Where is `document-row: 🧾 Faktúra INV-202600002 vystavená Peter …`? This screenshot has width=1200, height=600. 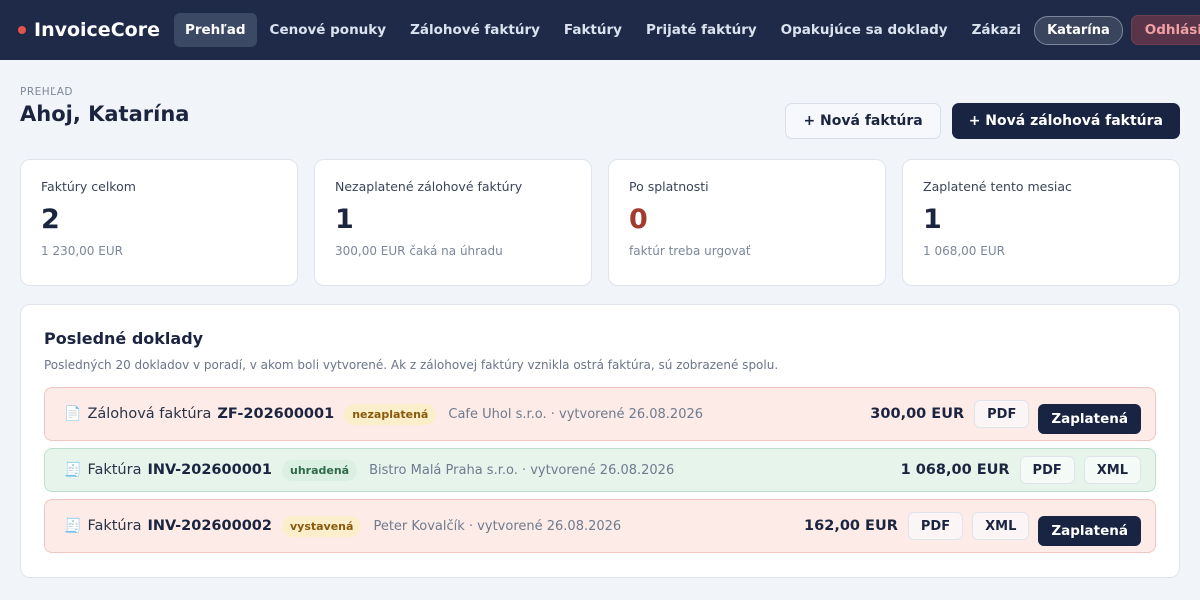 document-row: 🧾 Faktúra INV-202600002 vystavená Peter … is located at coordinates (600, 526).